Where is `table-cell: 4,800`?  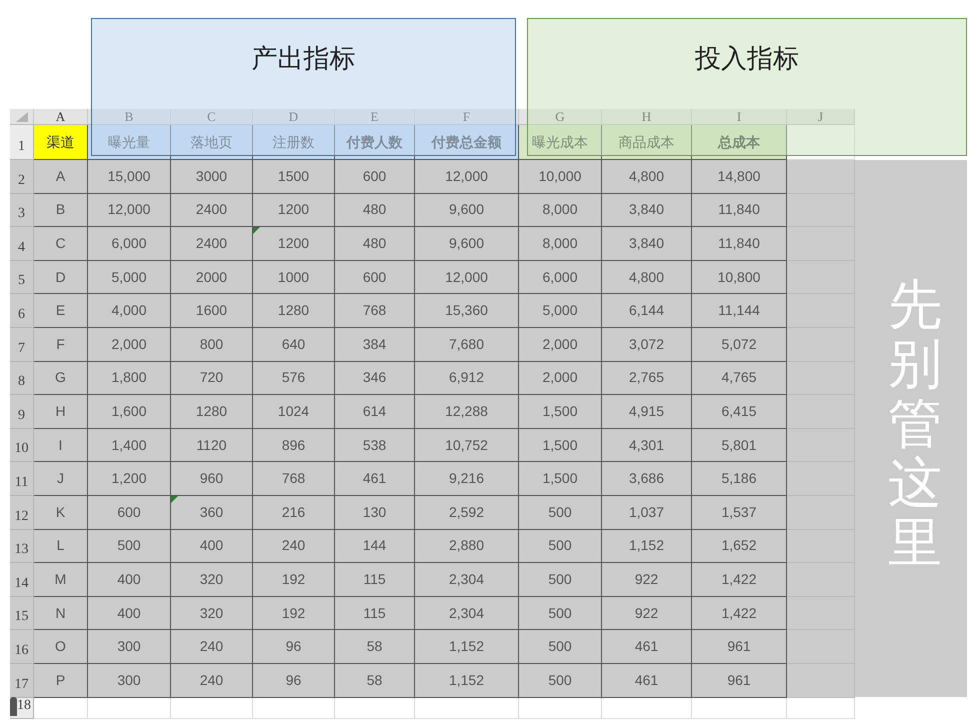 table-cell: 4,800 is located at coordinates (647, 177).